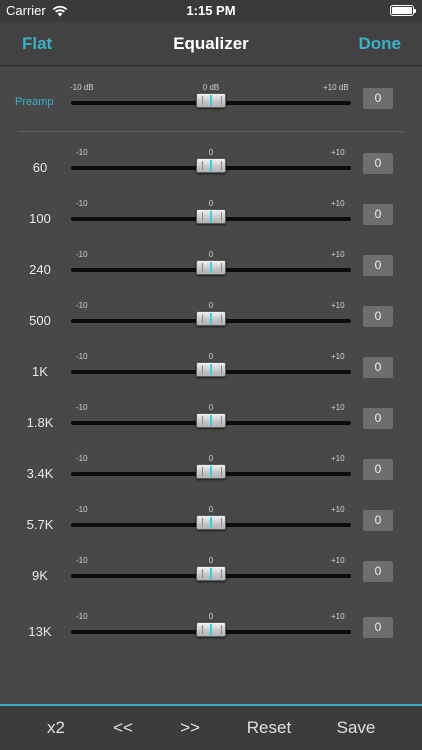 This screenshot has width=422, height=750. I want to click on preamp-label: Preamp, so click(34, 102).